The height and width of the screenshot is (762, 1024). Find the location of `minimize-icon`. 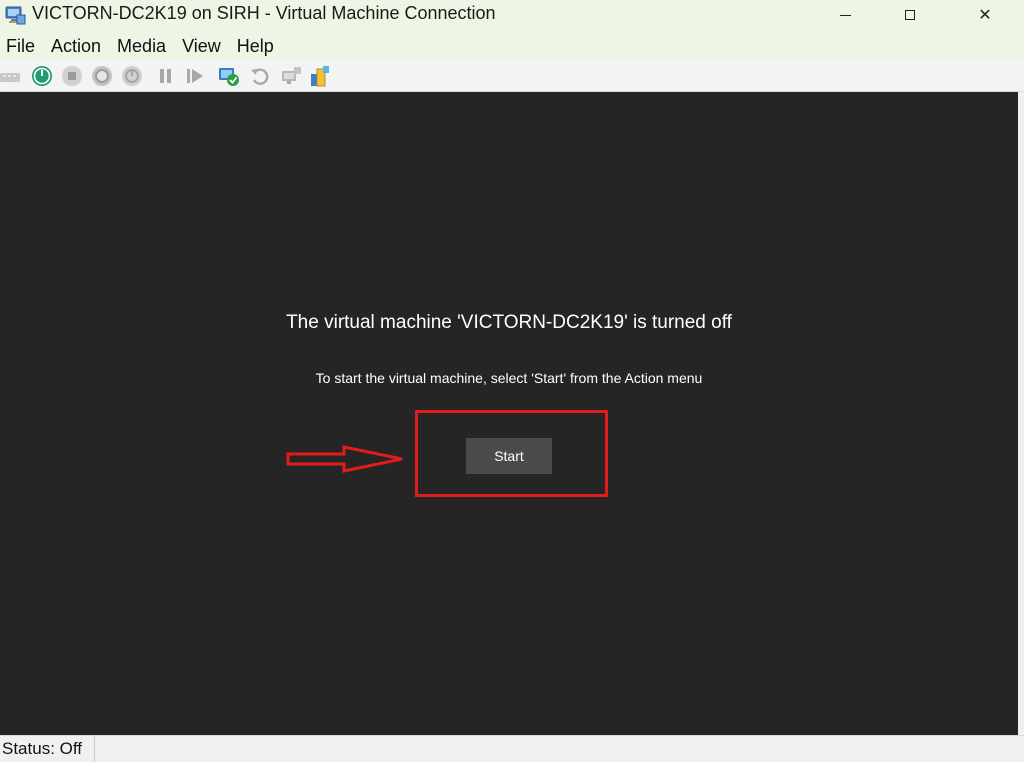

minimize-icon is located at coordinates (845, 15).